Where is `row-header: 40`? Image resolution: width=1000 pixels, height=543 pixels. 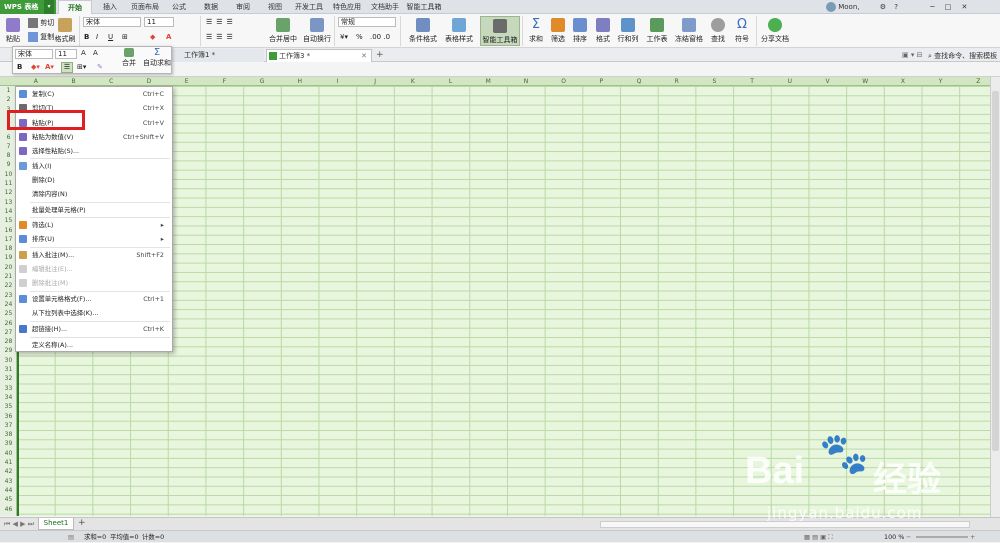
row-header: 40 is located at coordinates (8, 453).